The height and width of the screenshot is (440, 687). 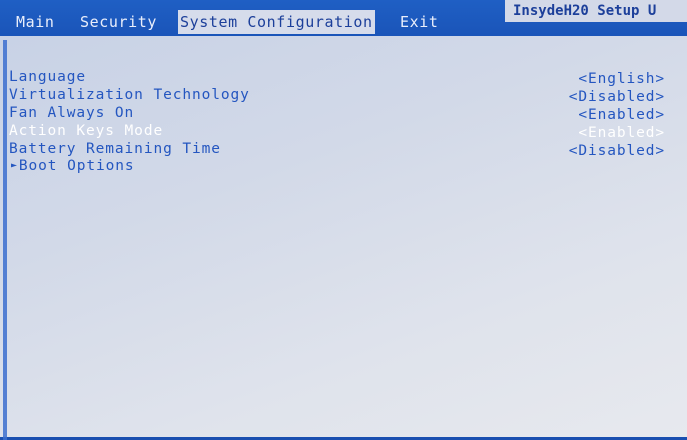 I want to click on panel-border, so click(x=5, y=240).